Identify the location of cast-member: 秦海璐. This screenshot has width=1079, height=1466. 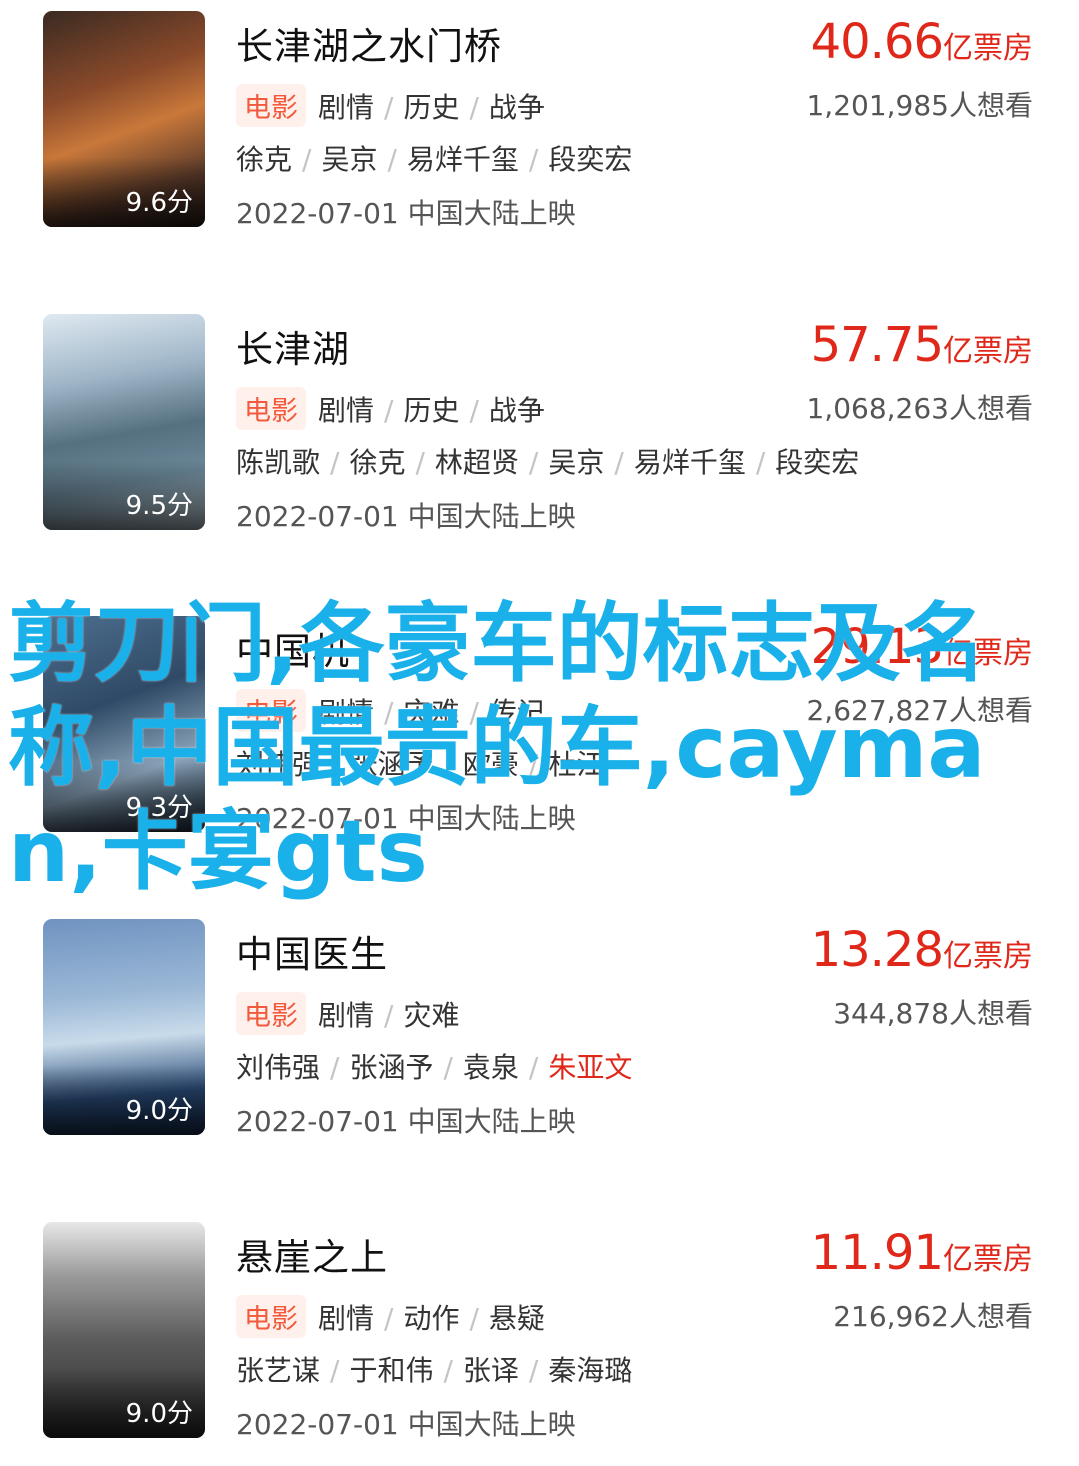
(590, 1370).